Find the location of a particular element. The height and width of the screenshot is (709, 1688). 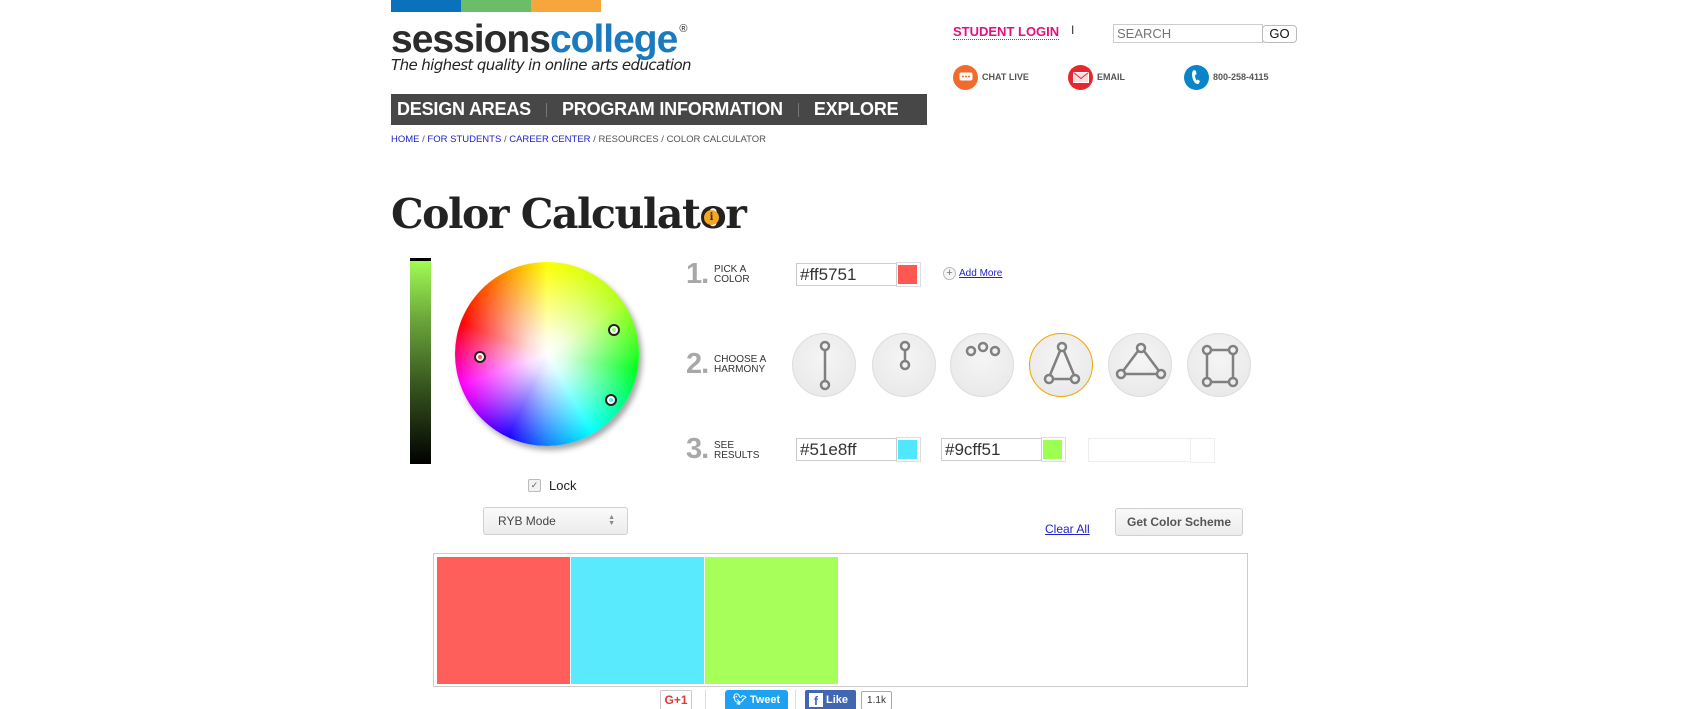

brand-bar-orange is located at coordinates (566, 6).